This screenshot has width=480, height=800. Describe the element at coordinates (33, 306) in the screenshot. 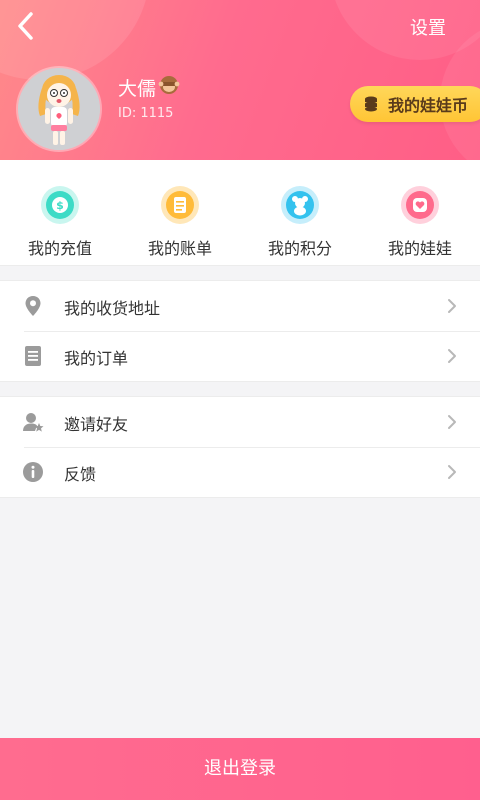

I see `location-pin-icon` at that location.